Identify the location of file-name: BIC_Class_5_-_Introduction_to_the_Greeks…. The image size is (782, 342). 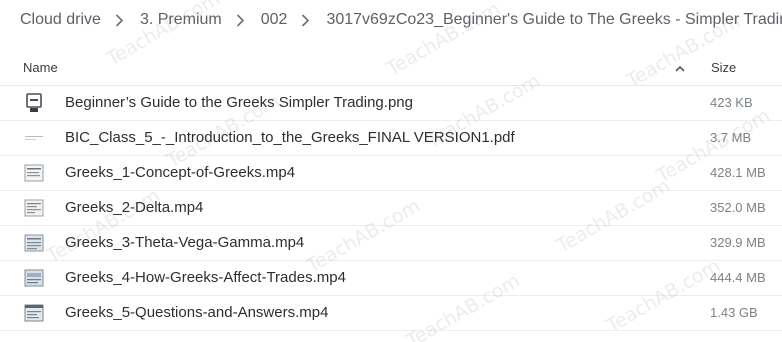
(290, 137).